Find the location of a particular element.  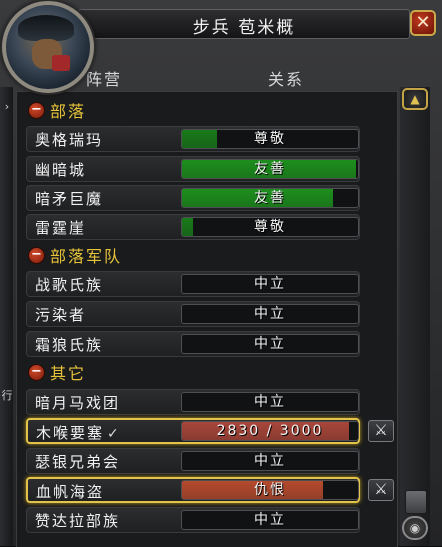

title-bar: 步兵 苞米概 is located at coordinates (244, 24).